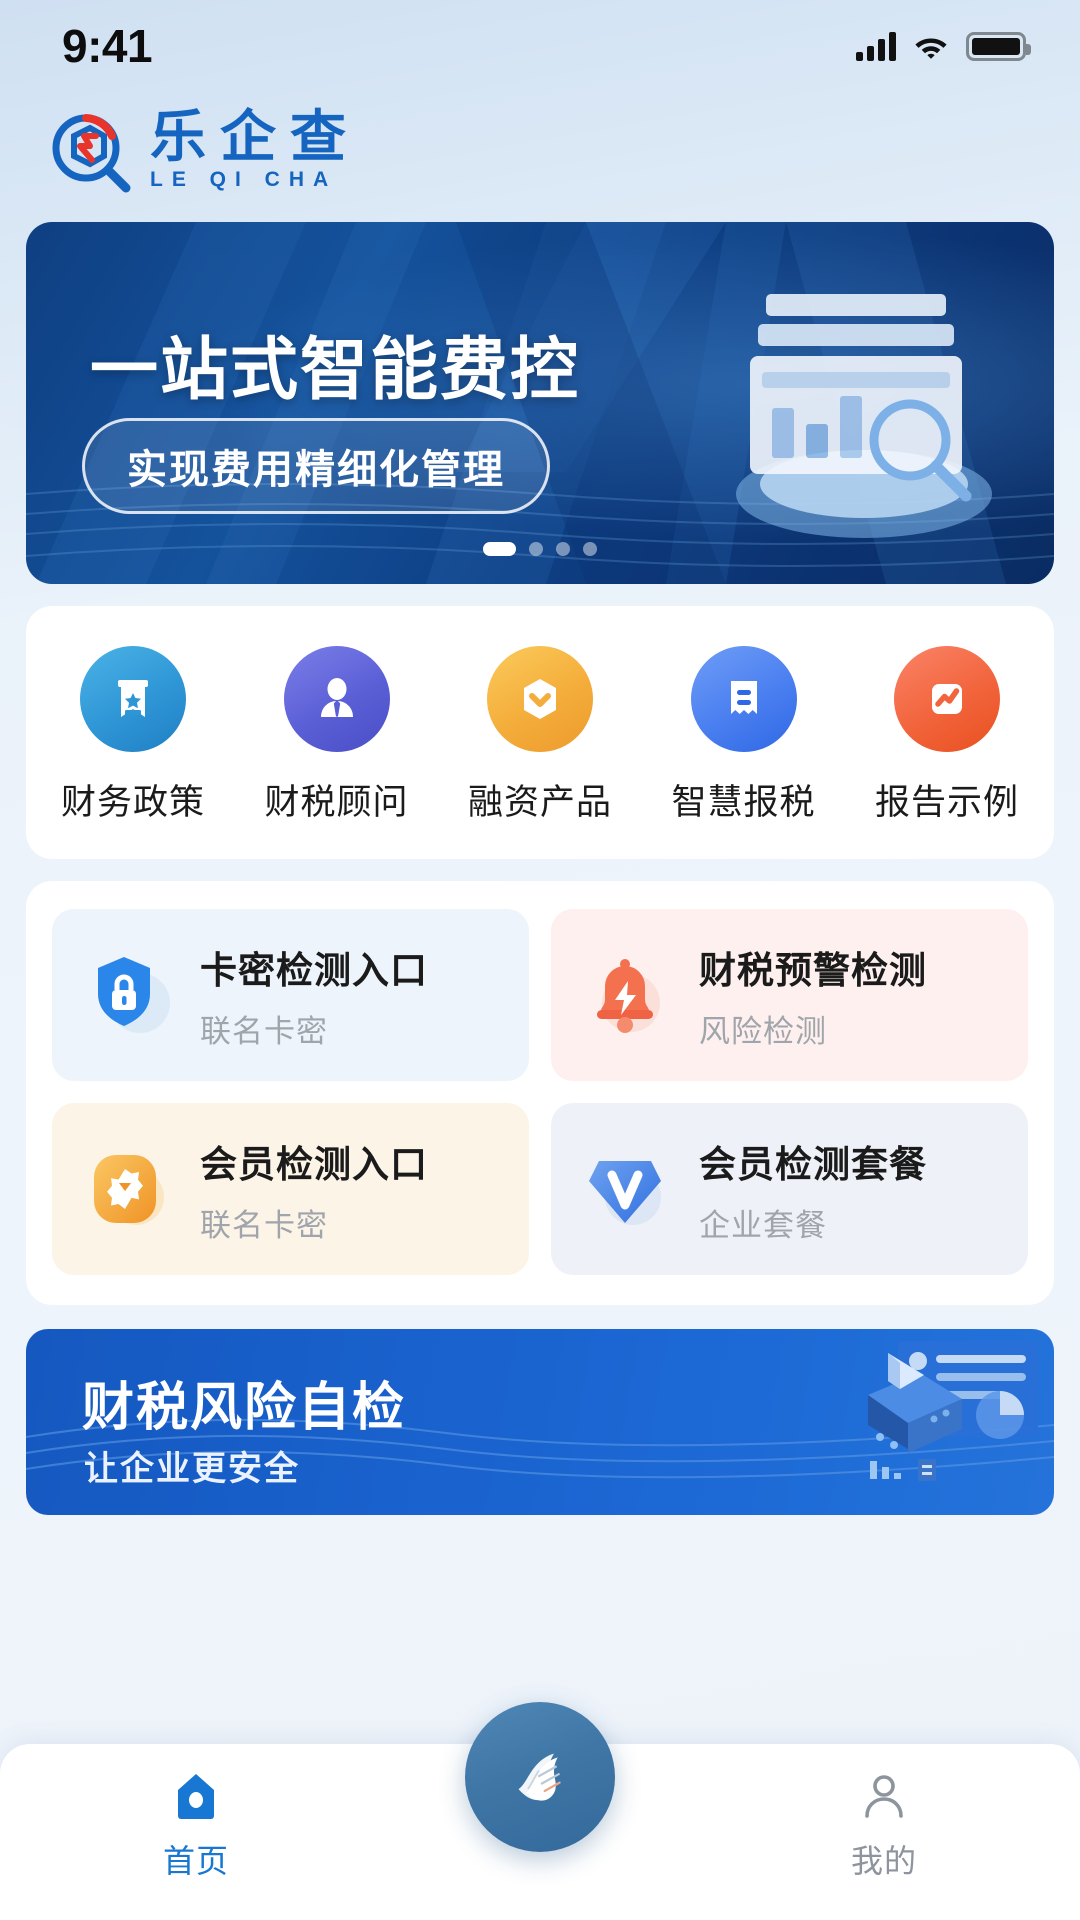 The height and width of the screenshot is (1920, 1080). Describe the element at coordinates (947, 699) in the screenshot. I see `chart-line-icon` at that location.